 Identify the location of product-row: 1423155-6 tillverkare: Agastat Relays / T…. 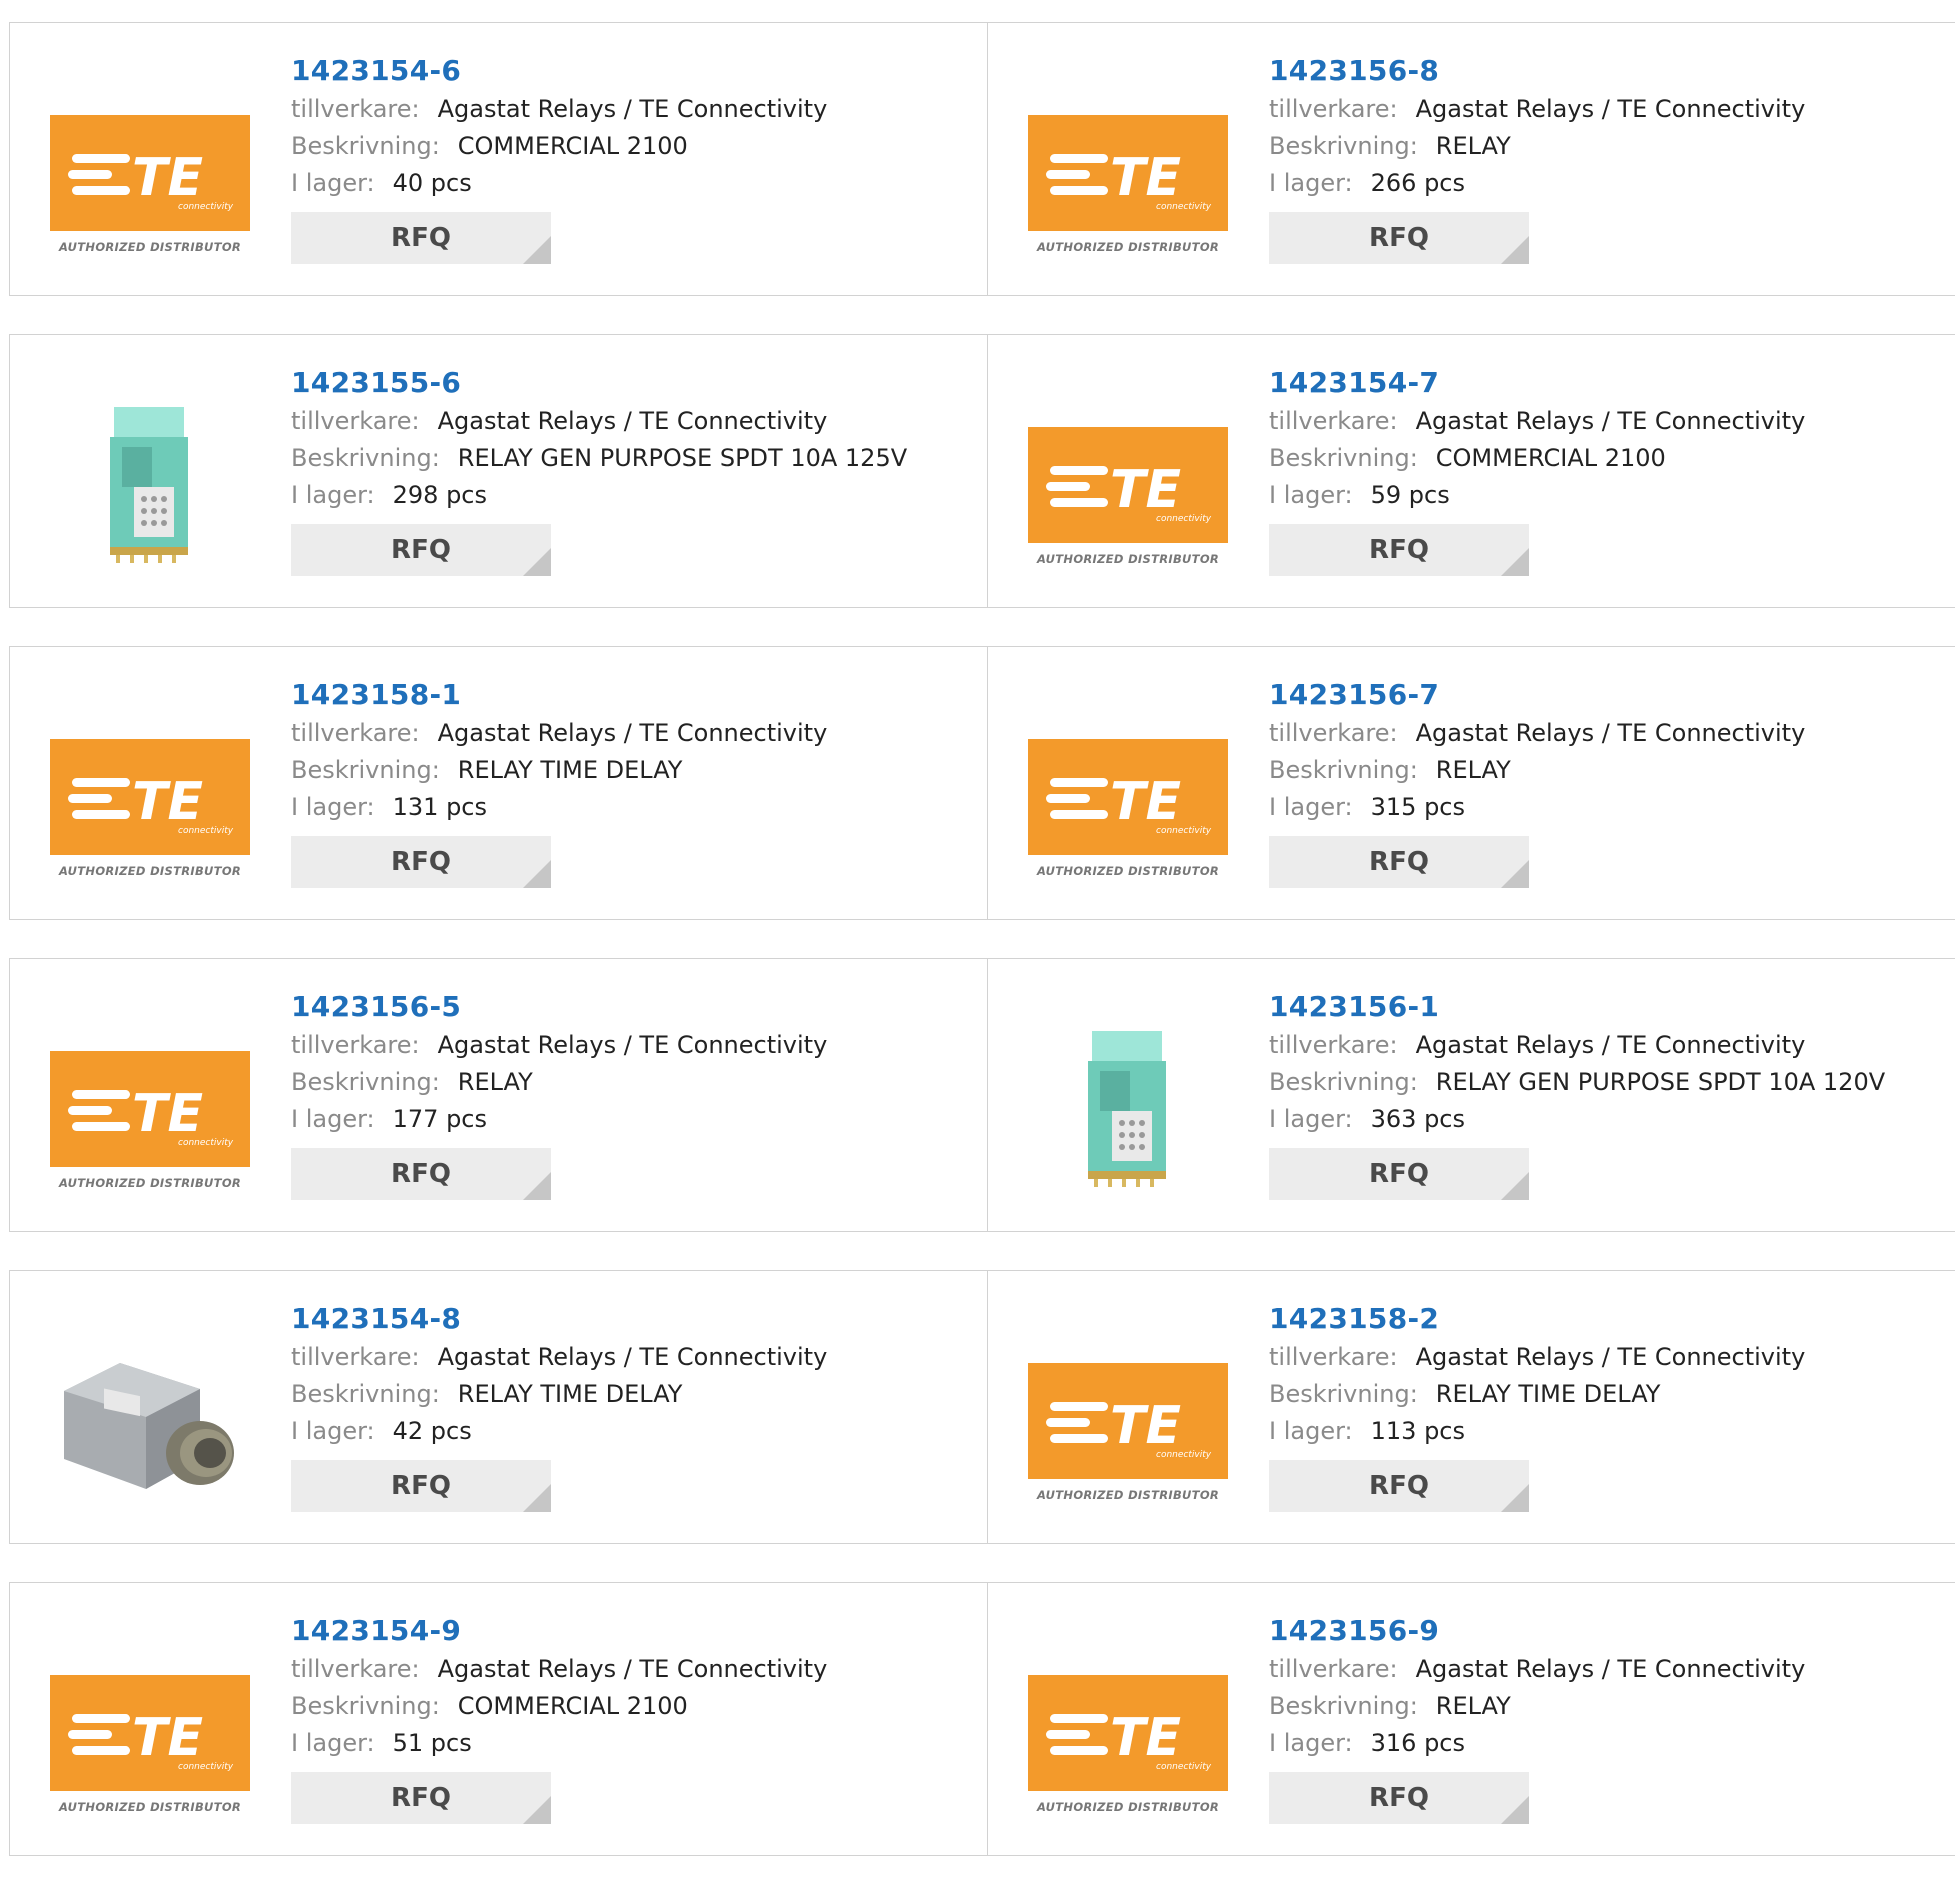
(982, 471).